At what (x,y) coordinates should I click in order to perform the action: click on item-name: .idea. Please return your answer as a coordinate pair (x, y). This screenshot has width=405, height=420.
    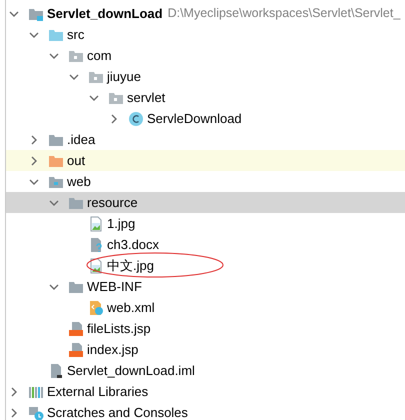
    Looking at the image, I should click on (81, 139).